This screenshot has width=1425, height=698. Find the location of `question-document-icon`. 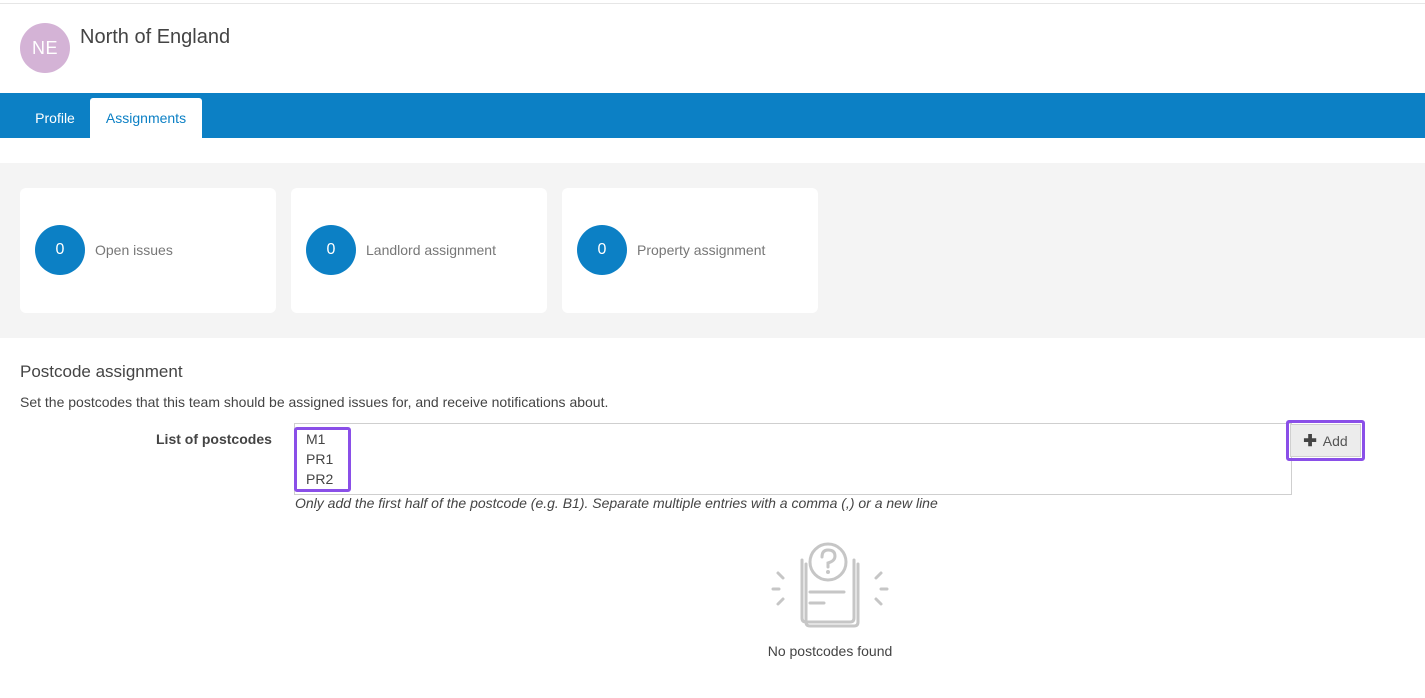

question-document-icon is located at coordinates (830, 586).